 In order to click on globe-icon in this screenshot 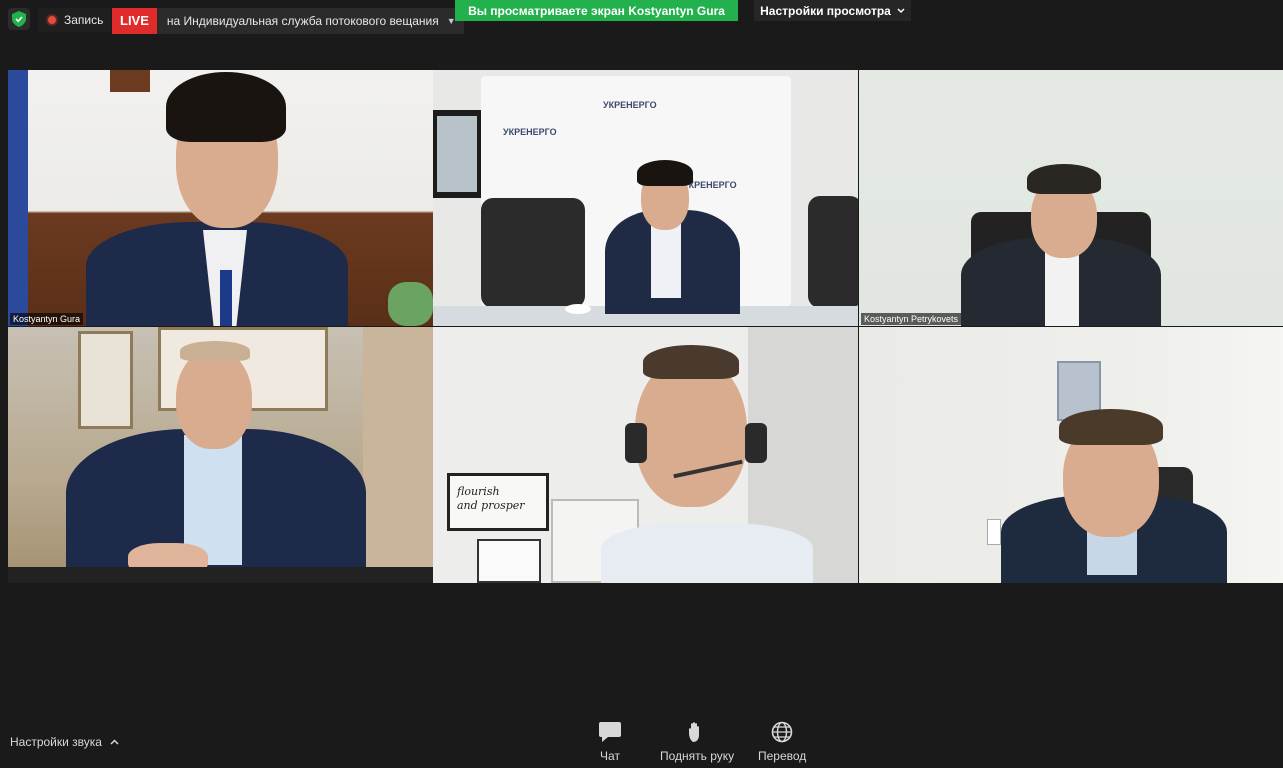, I will do `click(782, 732)`.